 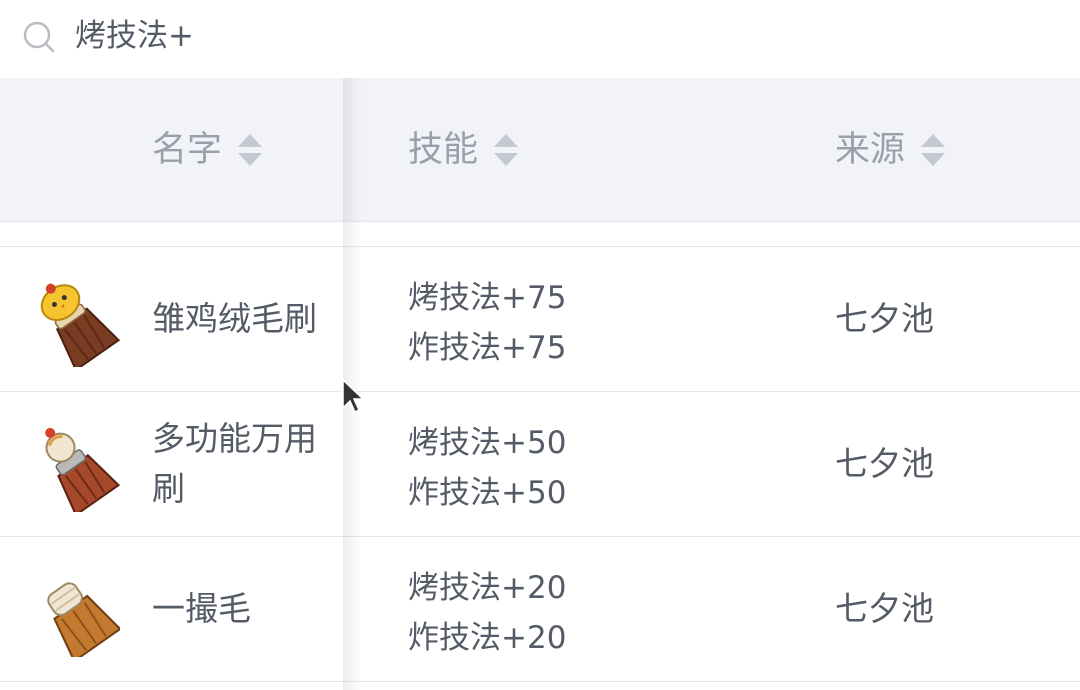 I want to click on column-header-name: 名字, so click(x=208, y=150).